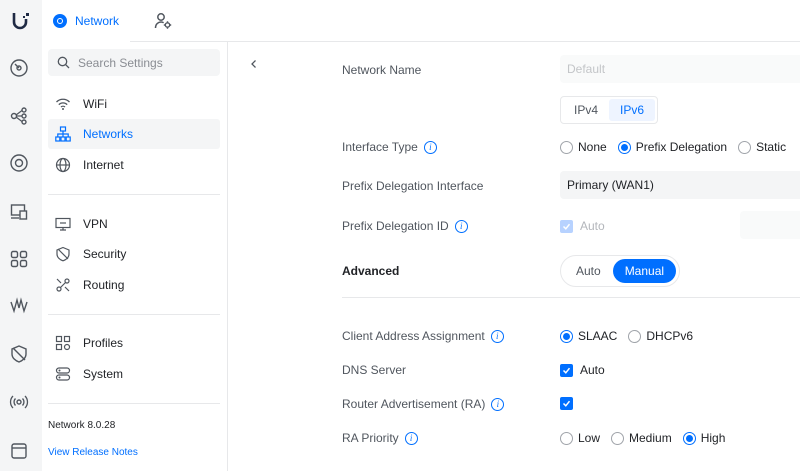  I want to click on app-rail, so click(21, 256).